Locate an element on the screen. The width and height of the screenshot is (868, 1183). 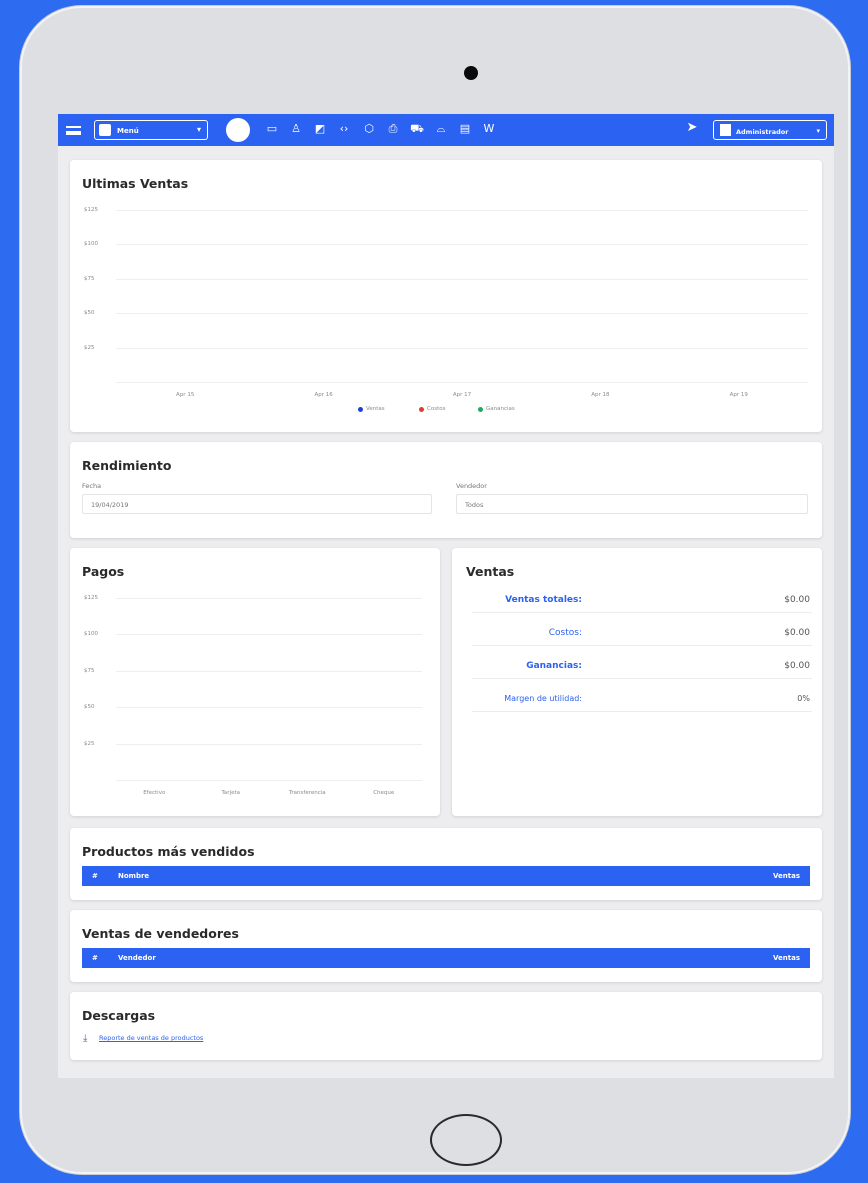
margen-value: 0% is located at coordinates (803, 698).